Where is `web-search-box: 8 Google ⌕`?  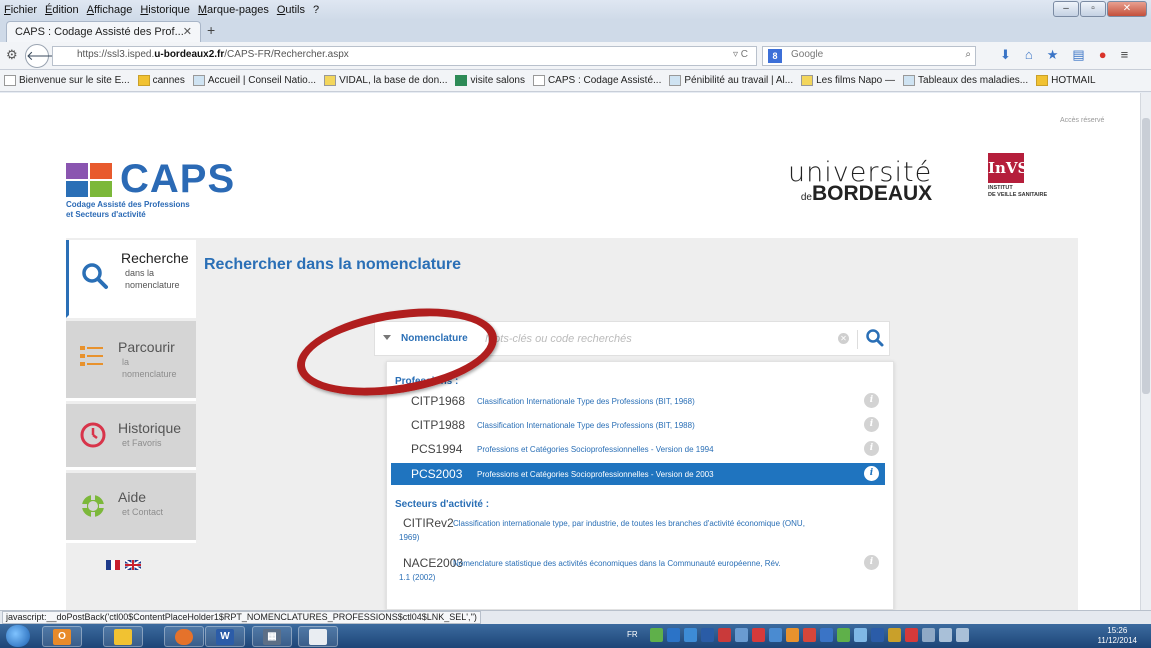
web-search-box: 8 Google ⌕ is located at coordinates (869, 56).